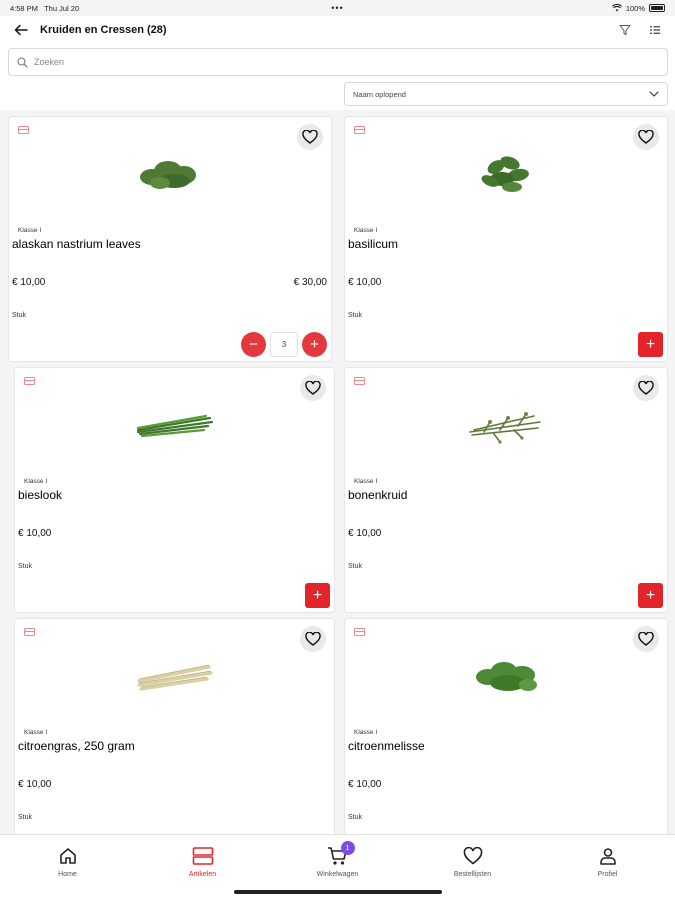  I want to click on profile-icon, so click(608, 856).